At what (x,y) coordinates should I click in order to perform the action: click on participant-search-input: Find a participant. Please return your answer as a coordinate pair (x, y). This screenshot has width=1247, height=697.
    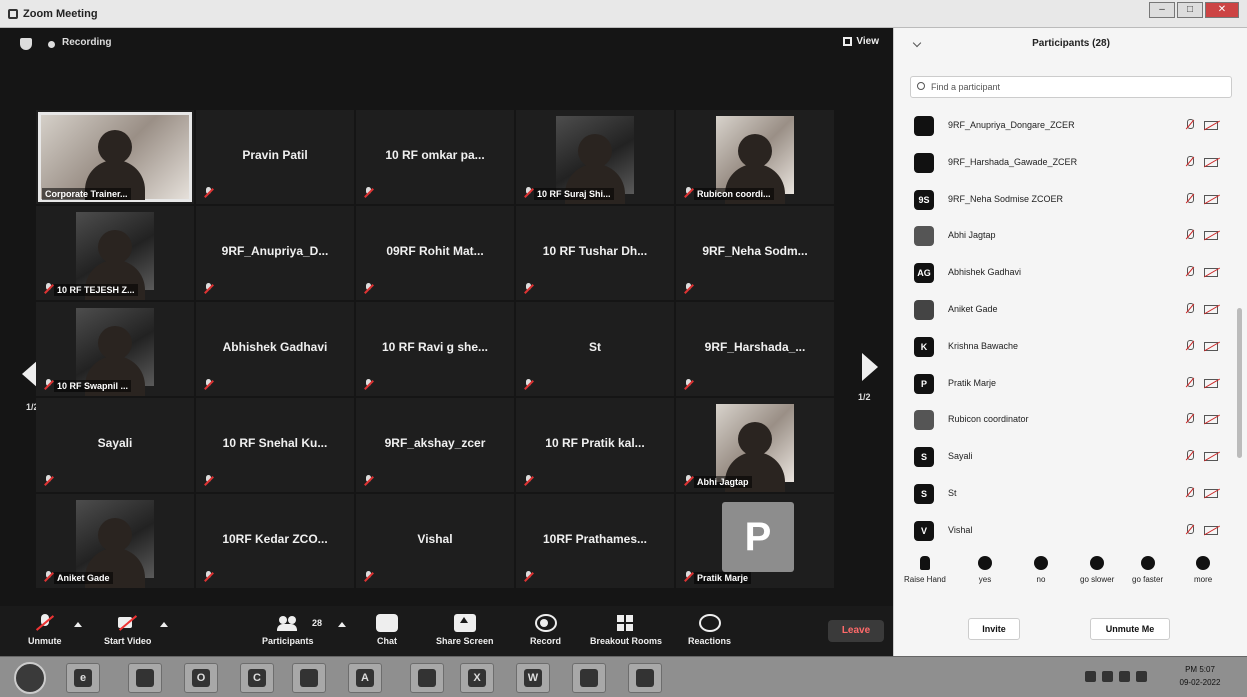
    Looking at the image, I should click on (1071, 87).